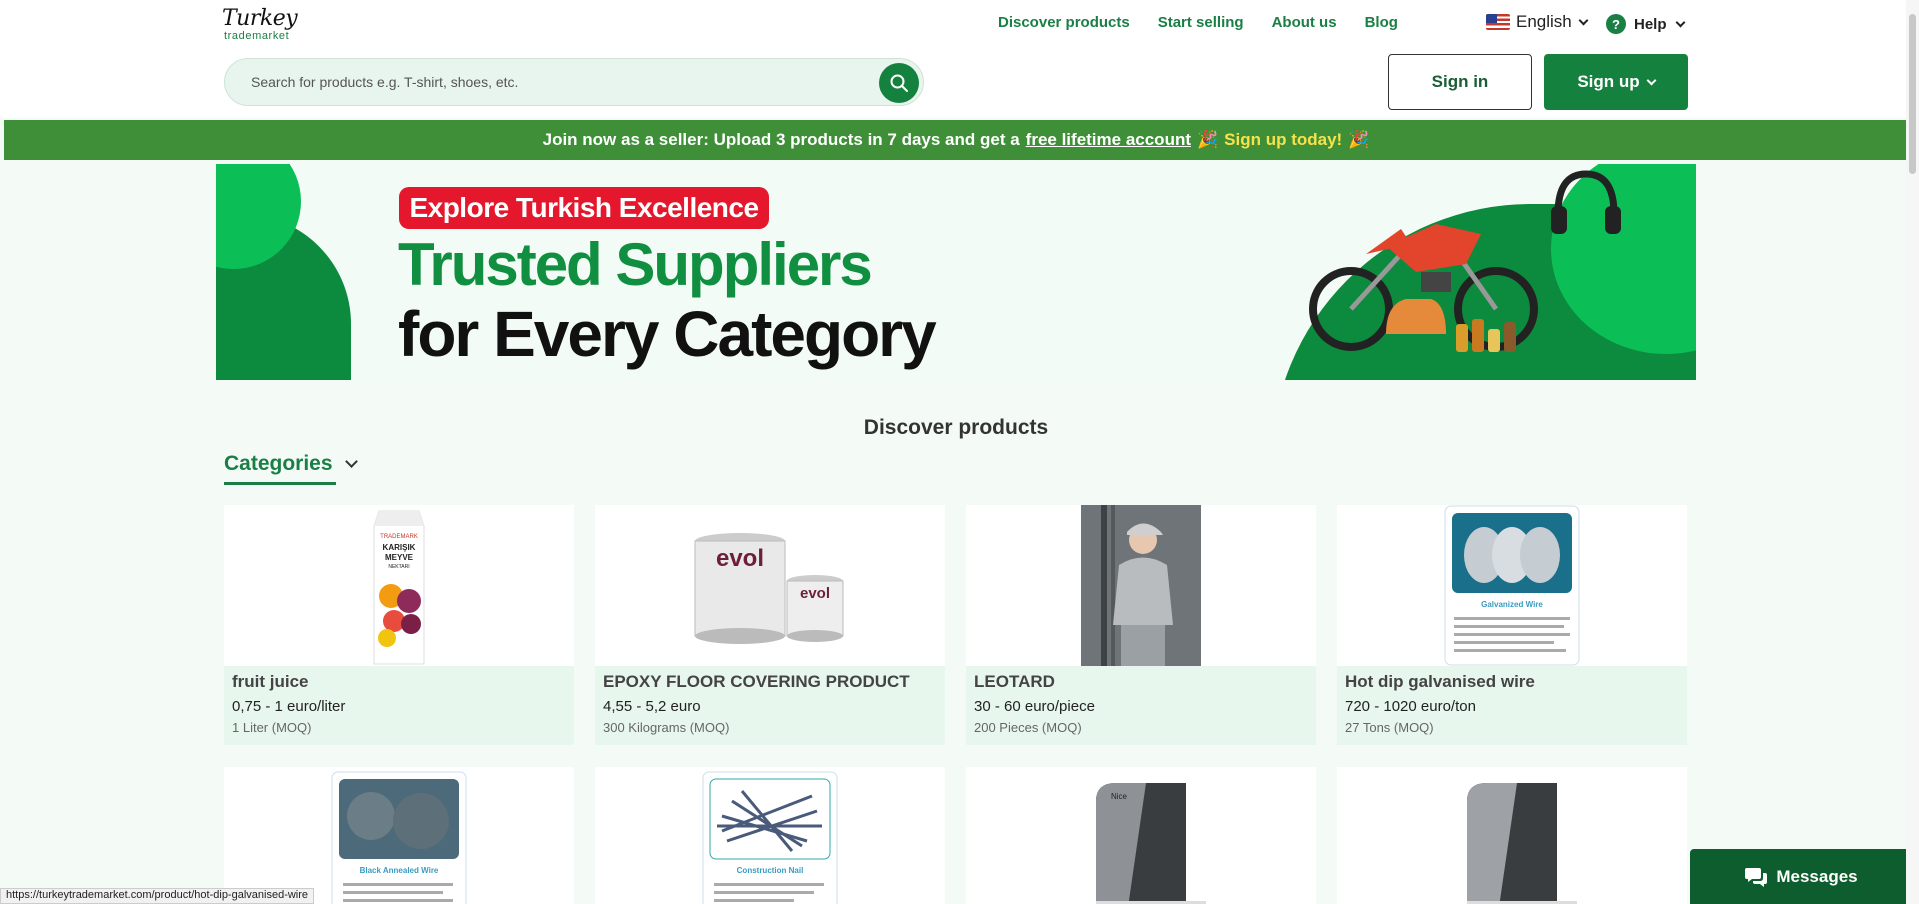 Image resolution: width=1919 pixels, height=904 pixels. I want to click on categories-toggle: Categories, so click(291, 468).